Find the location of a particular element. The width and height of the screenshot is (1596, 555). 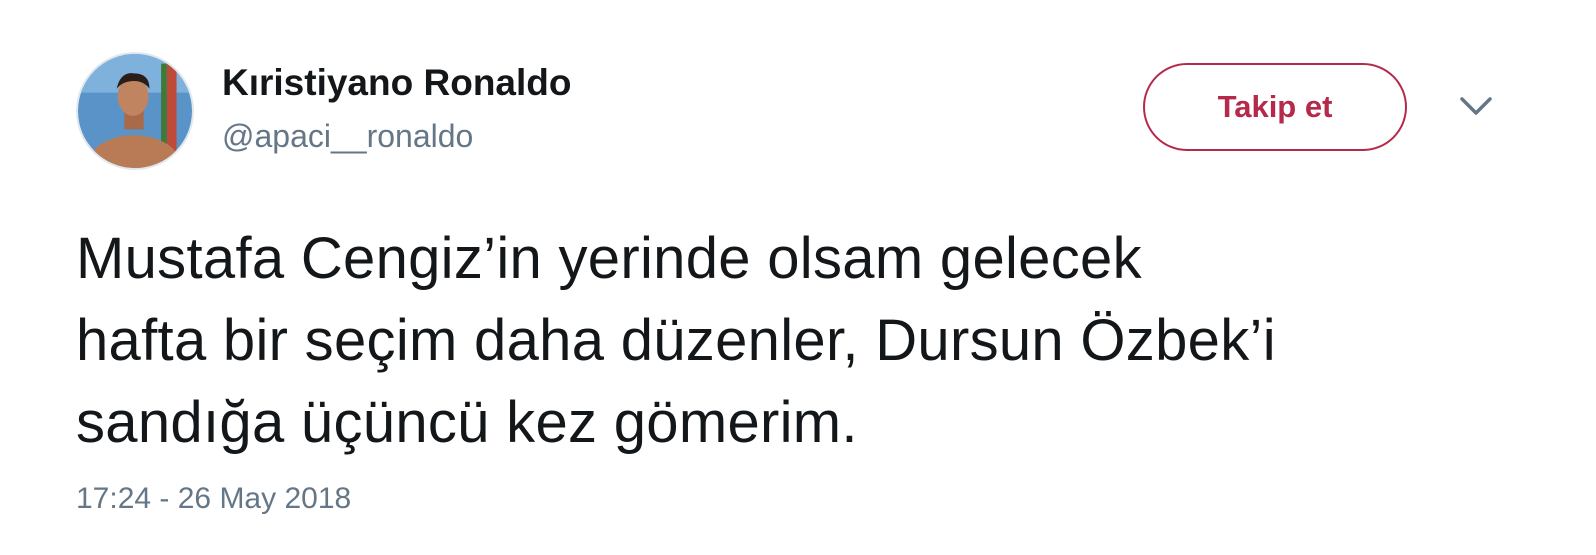

avatar-image is located at coordinates (135, 111).